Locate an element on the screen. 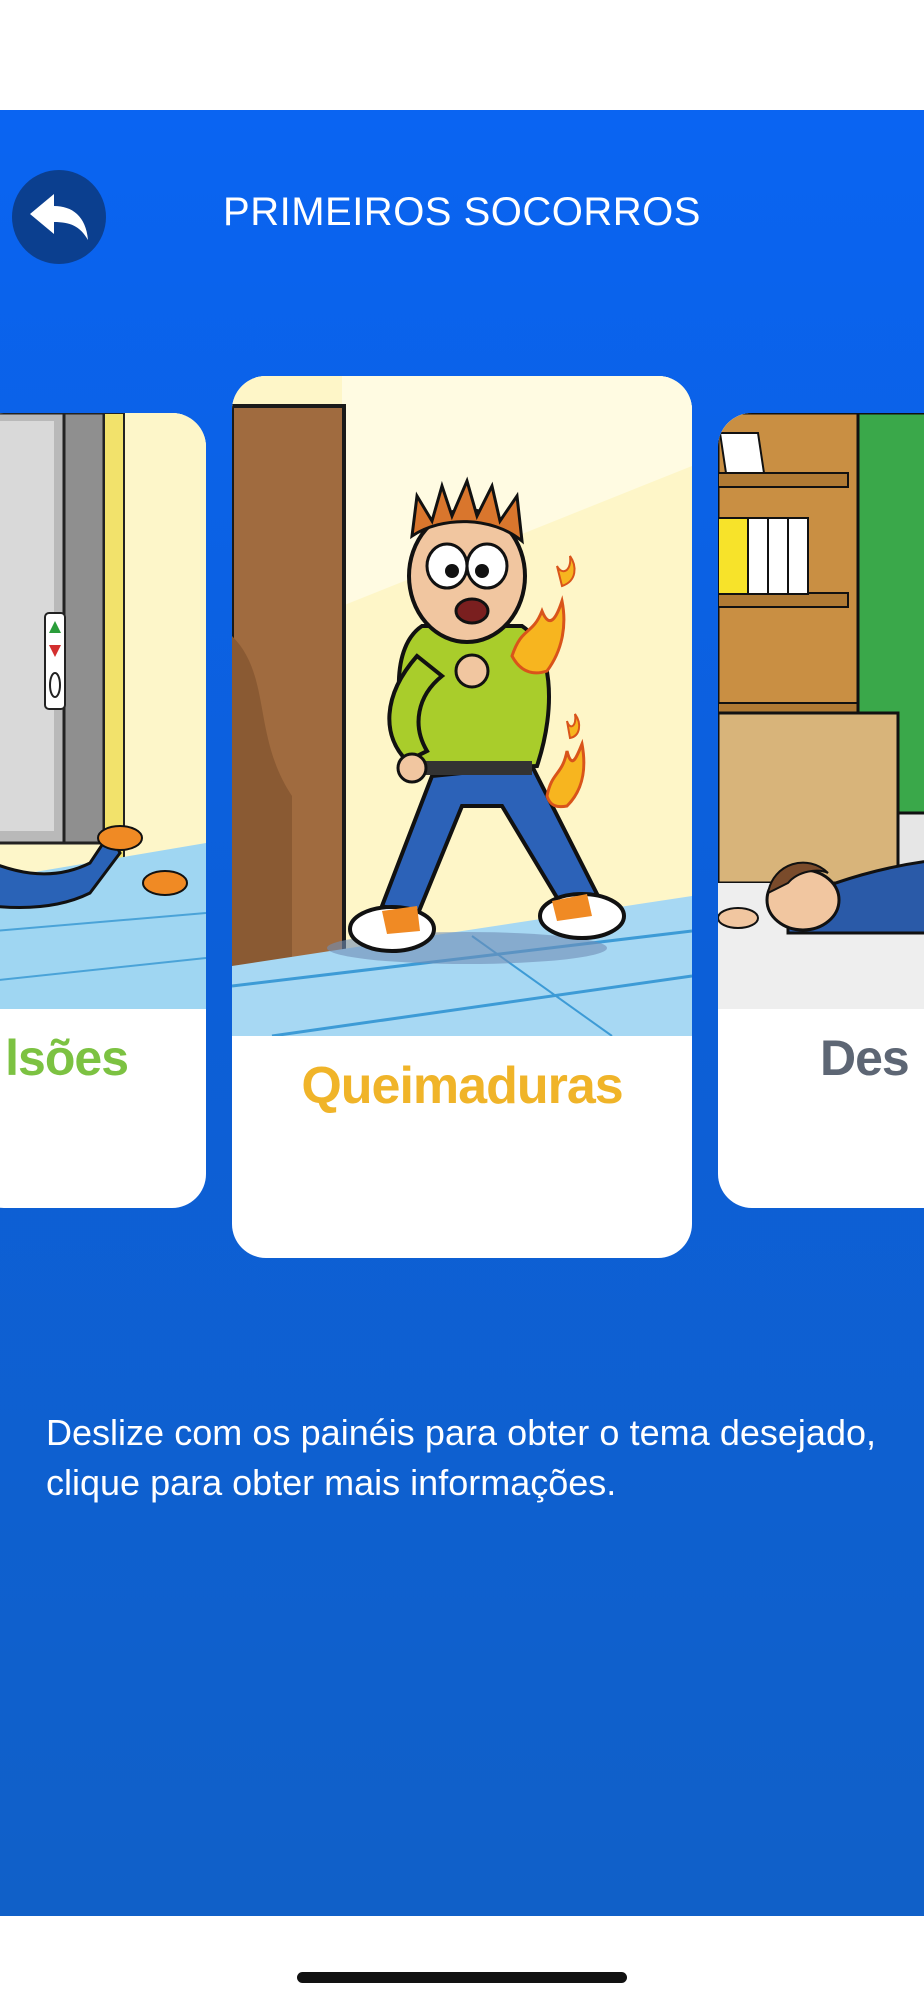  card-desmaio: Des is located at coordinates (821, 810).